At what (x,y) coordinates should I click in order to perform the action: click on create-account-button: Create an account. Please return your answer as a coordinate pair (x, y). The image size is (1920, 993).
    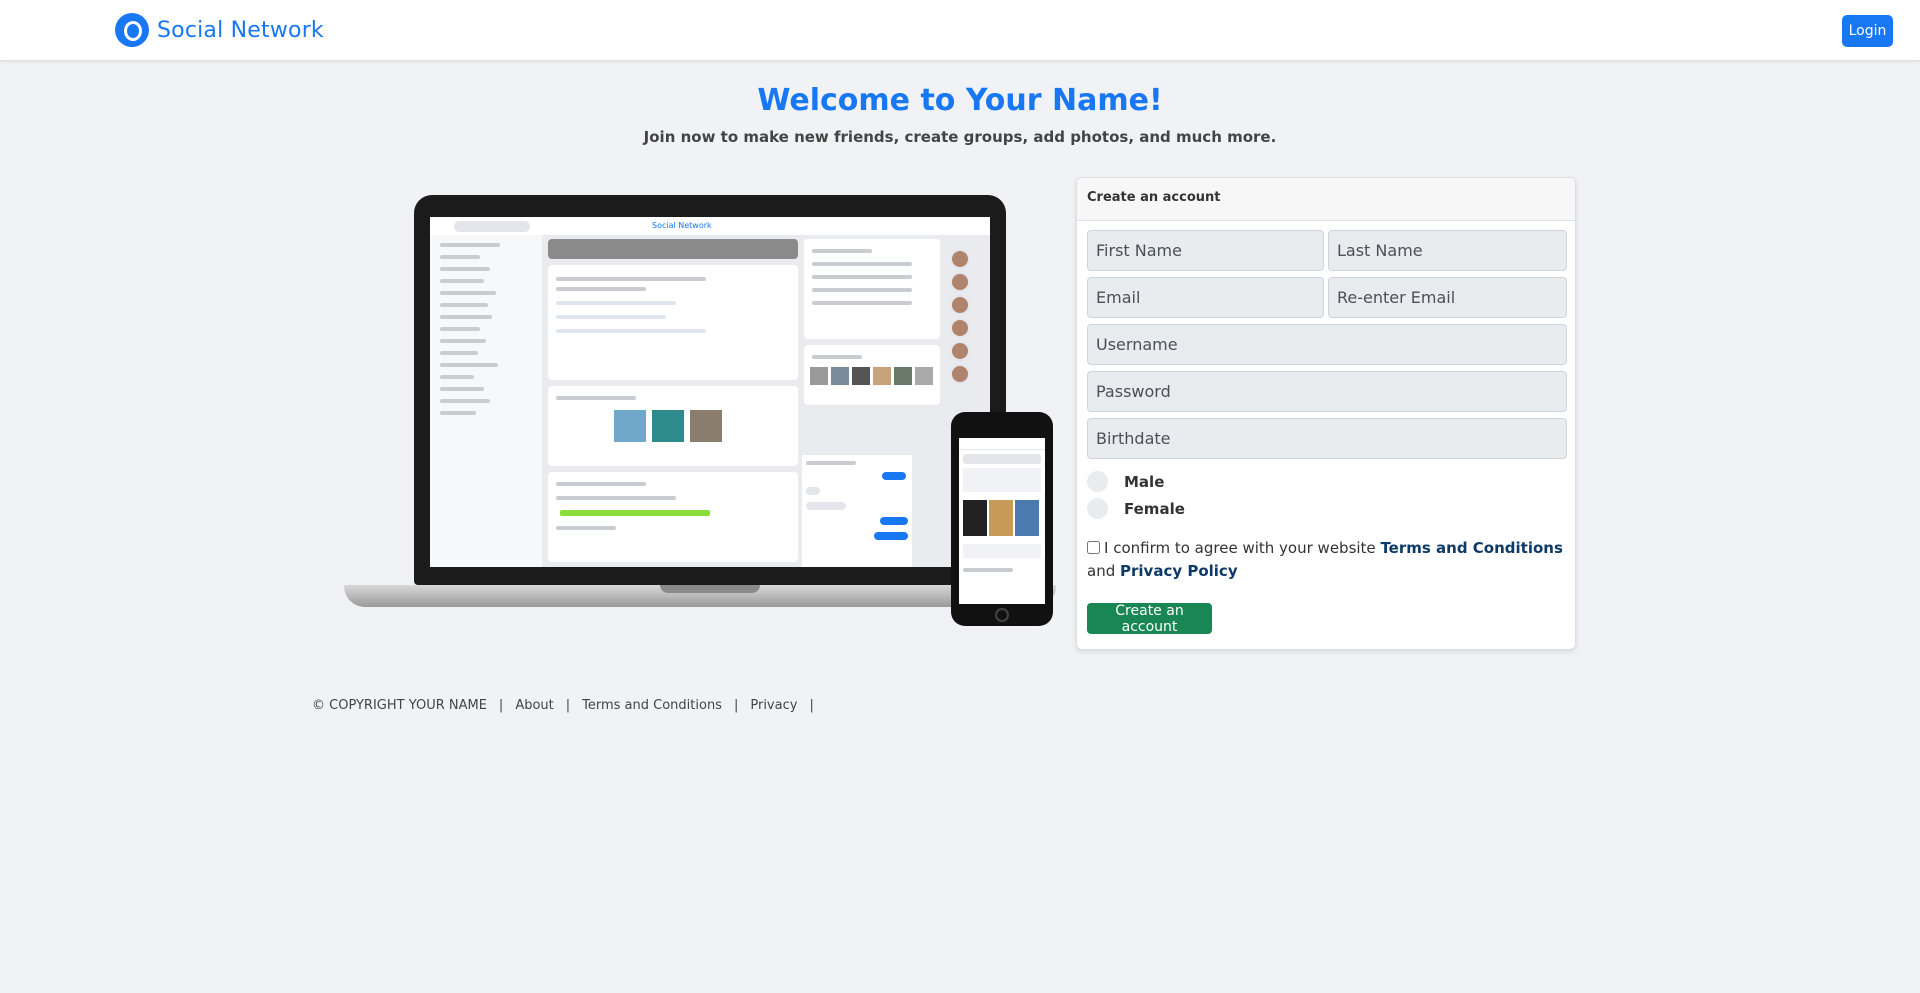
    Looking at the image, I should click on (1149, 619).